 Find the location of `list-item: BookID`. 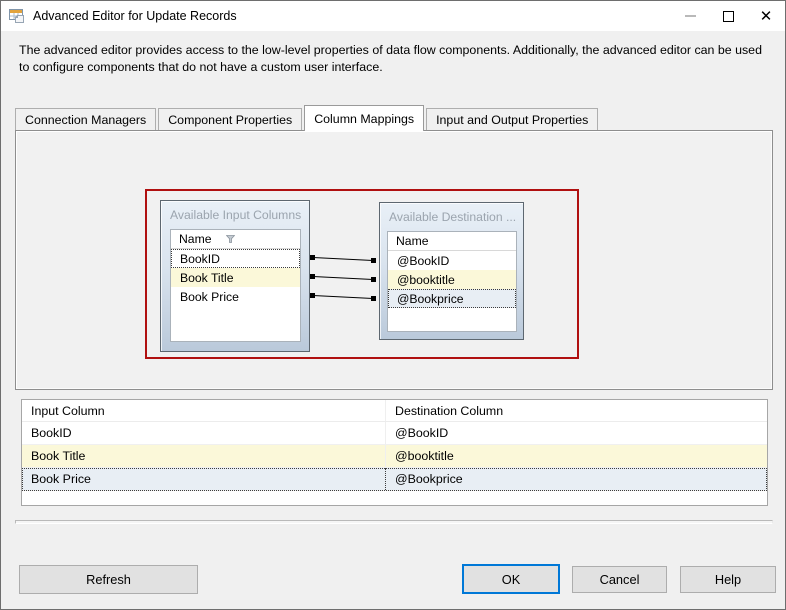

list-item: BookID is located at coordinates (235, 258).